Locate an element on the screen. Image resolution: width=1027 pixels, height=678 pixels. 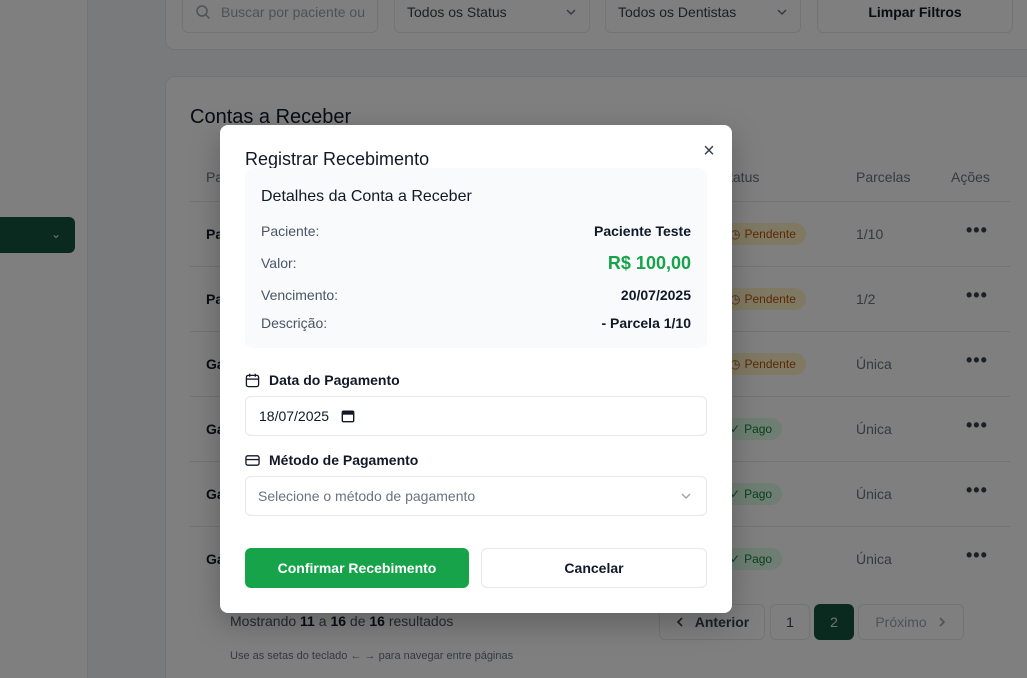
patient-label: Paciente: is located at coordinates (290, 231).